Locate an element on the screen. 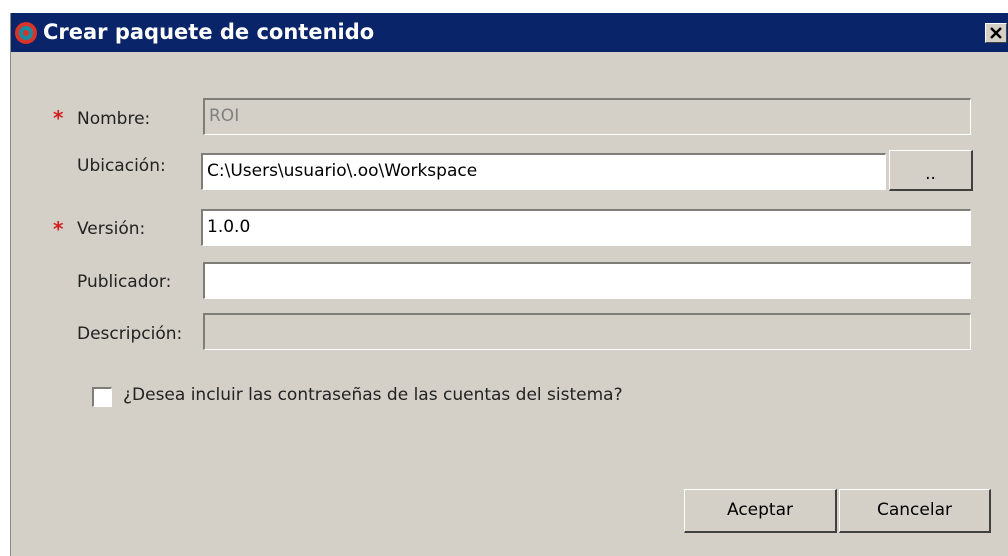 The image size is (1008, 556). descripcion-label: Descripción: is located at coordinates (130, 334).